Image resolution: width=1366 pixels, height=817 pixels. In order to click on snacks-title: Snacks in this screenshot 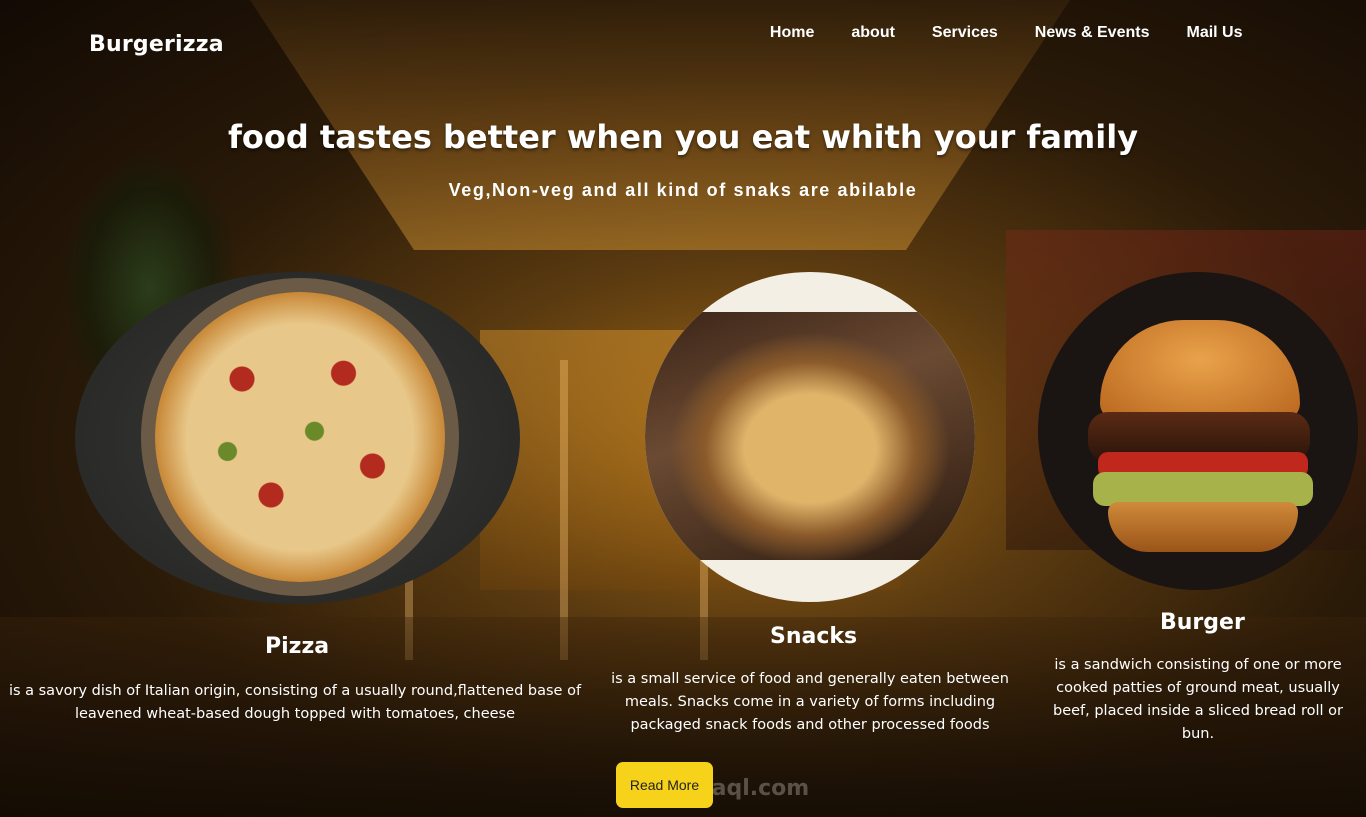, I will do `click(814, 636)`.